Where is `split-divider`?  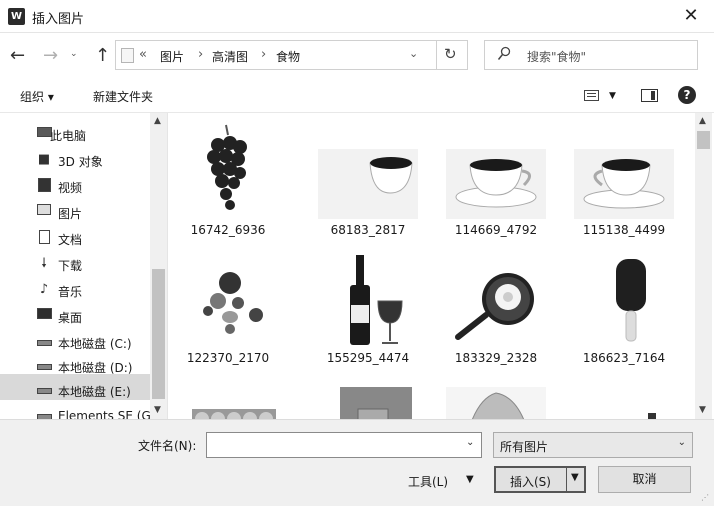
split-divider is located at coordinates (566, 479).